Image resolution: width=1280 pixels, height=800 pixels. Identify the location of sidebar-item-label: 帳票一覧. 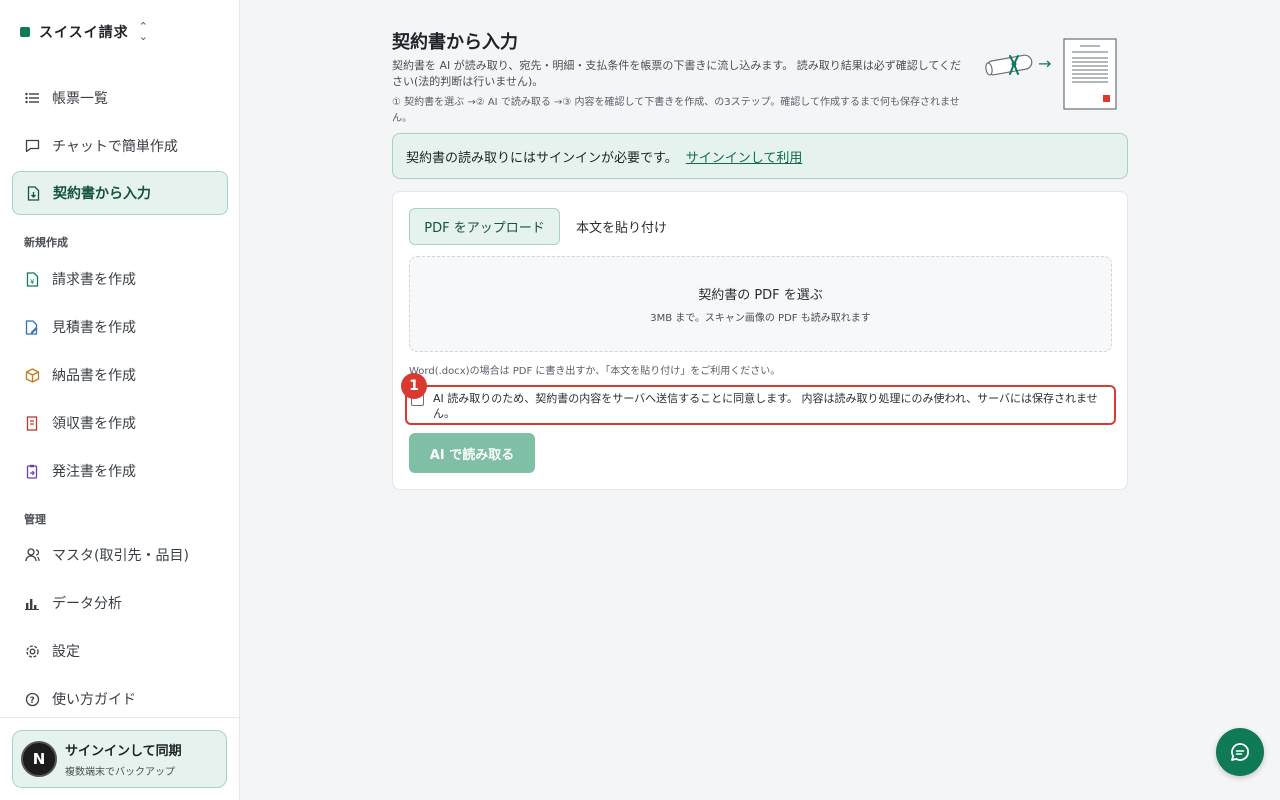
(80, 99).